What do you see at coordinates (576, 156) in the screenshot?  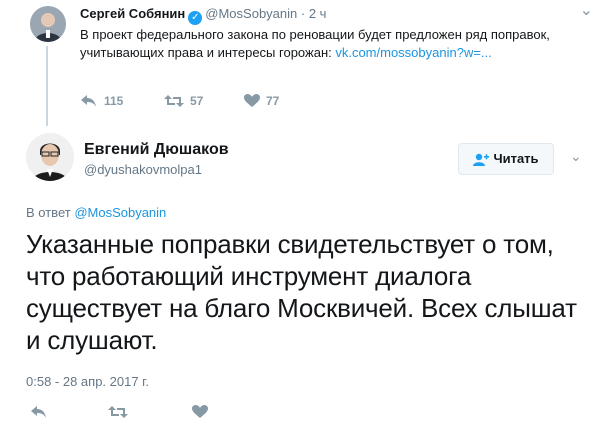 I see `main-tweet-menu-chevron-down-icon: ⌄` at bounding box center [576, 156].